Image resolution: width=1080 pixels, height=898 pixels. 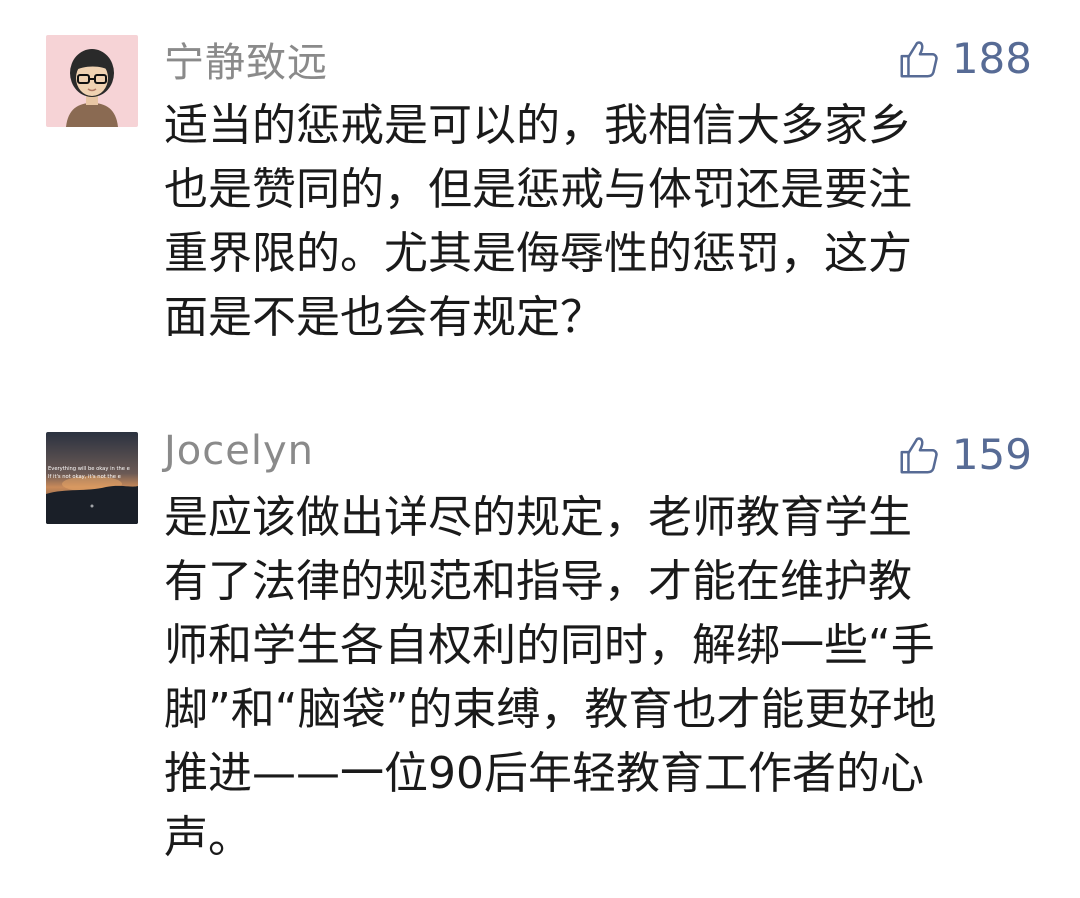 I want to click on comment-line: 脚”和“脑袋”的束缚，教育也才能更好地, so click(x=550, y=709).